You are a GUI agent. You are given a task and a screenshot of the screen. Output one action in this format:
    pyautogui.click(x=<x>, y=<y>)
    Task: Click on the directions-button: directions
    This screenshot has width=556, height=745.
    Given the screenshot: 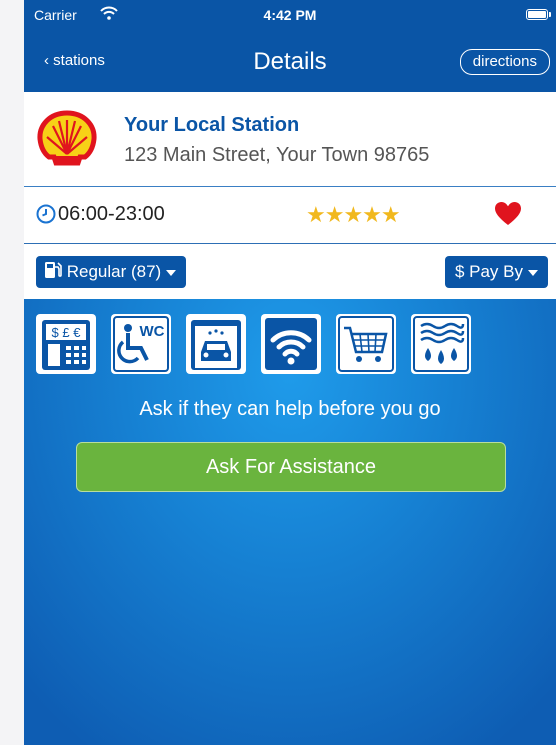 What is the action you would take?
    pyautogui.click(x=504, y=62)
    